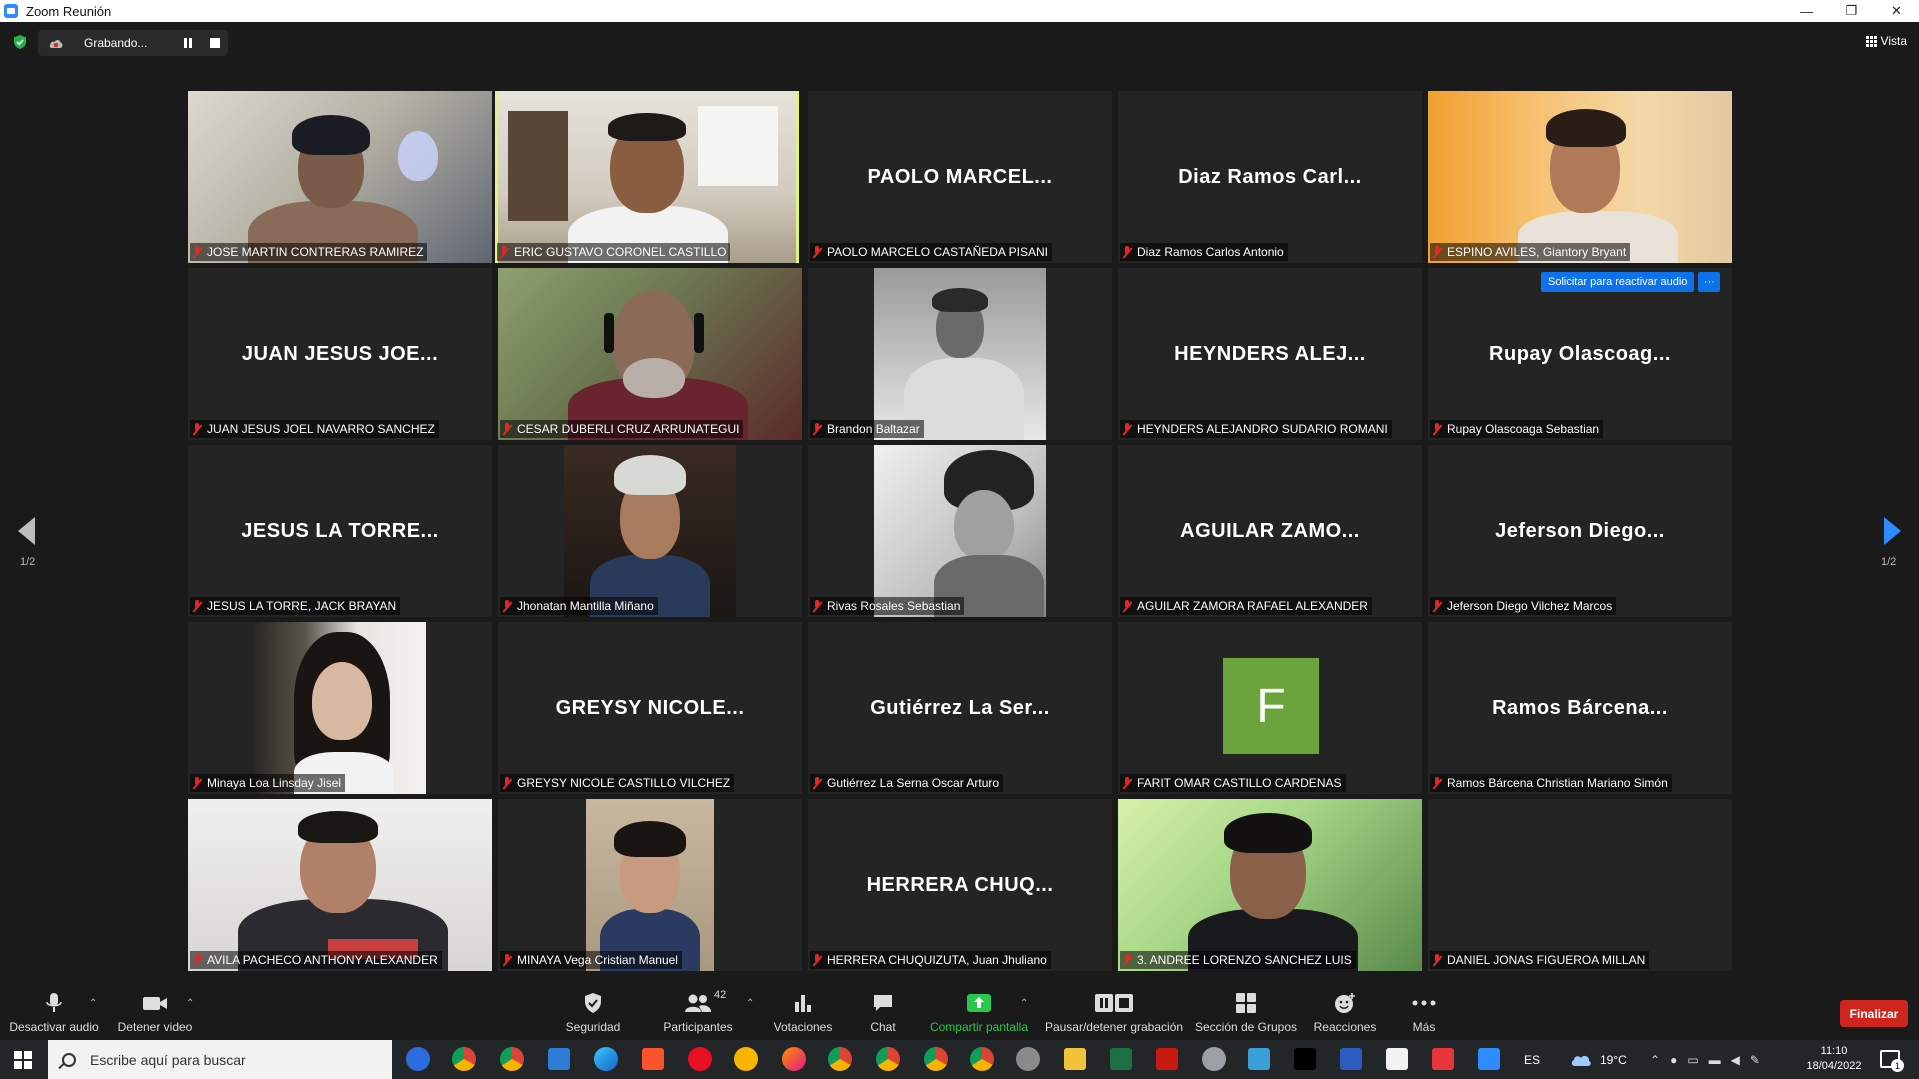 The width and height of the screenshot is (1919, 1079). I want to click on restore-button: ❐, so click(1851, 11).